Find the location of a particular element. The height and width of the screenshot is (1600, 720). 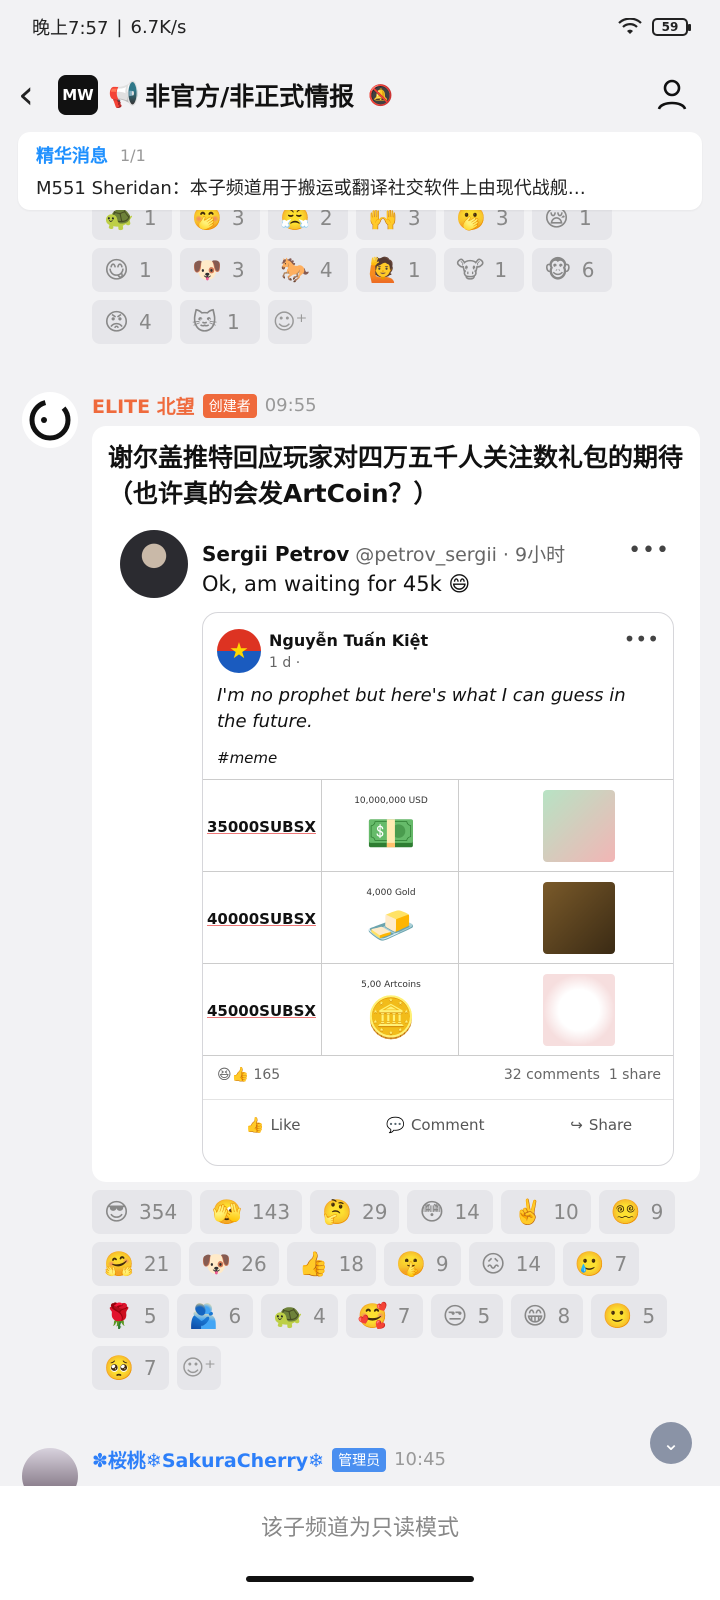

avatar is located at coordinates (50, 420).